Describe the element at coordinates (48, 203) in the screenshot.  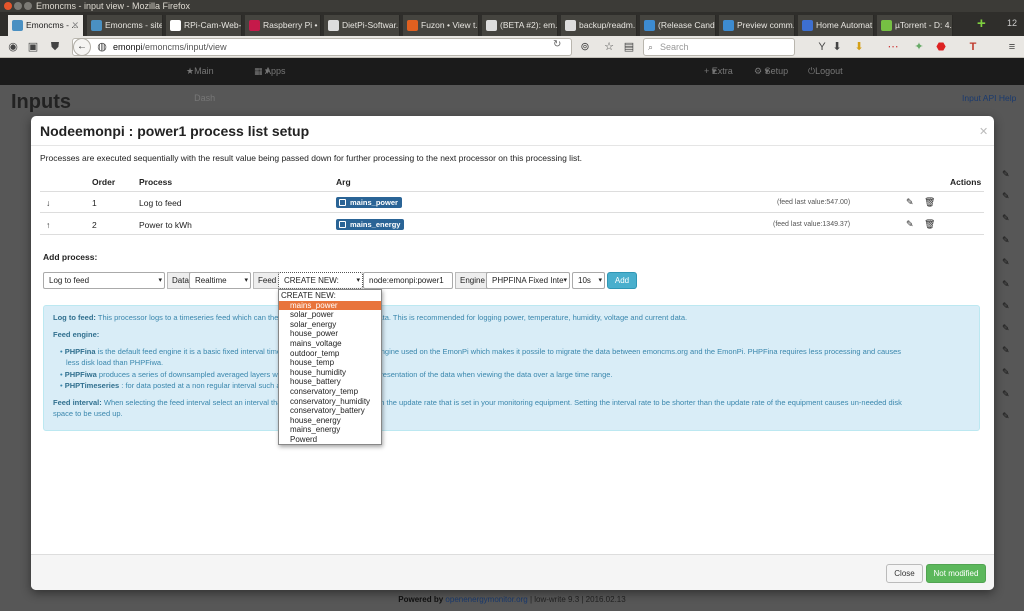
I see `move-down-icon: ↓` at that location.